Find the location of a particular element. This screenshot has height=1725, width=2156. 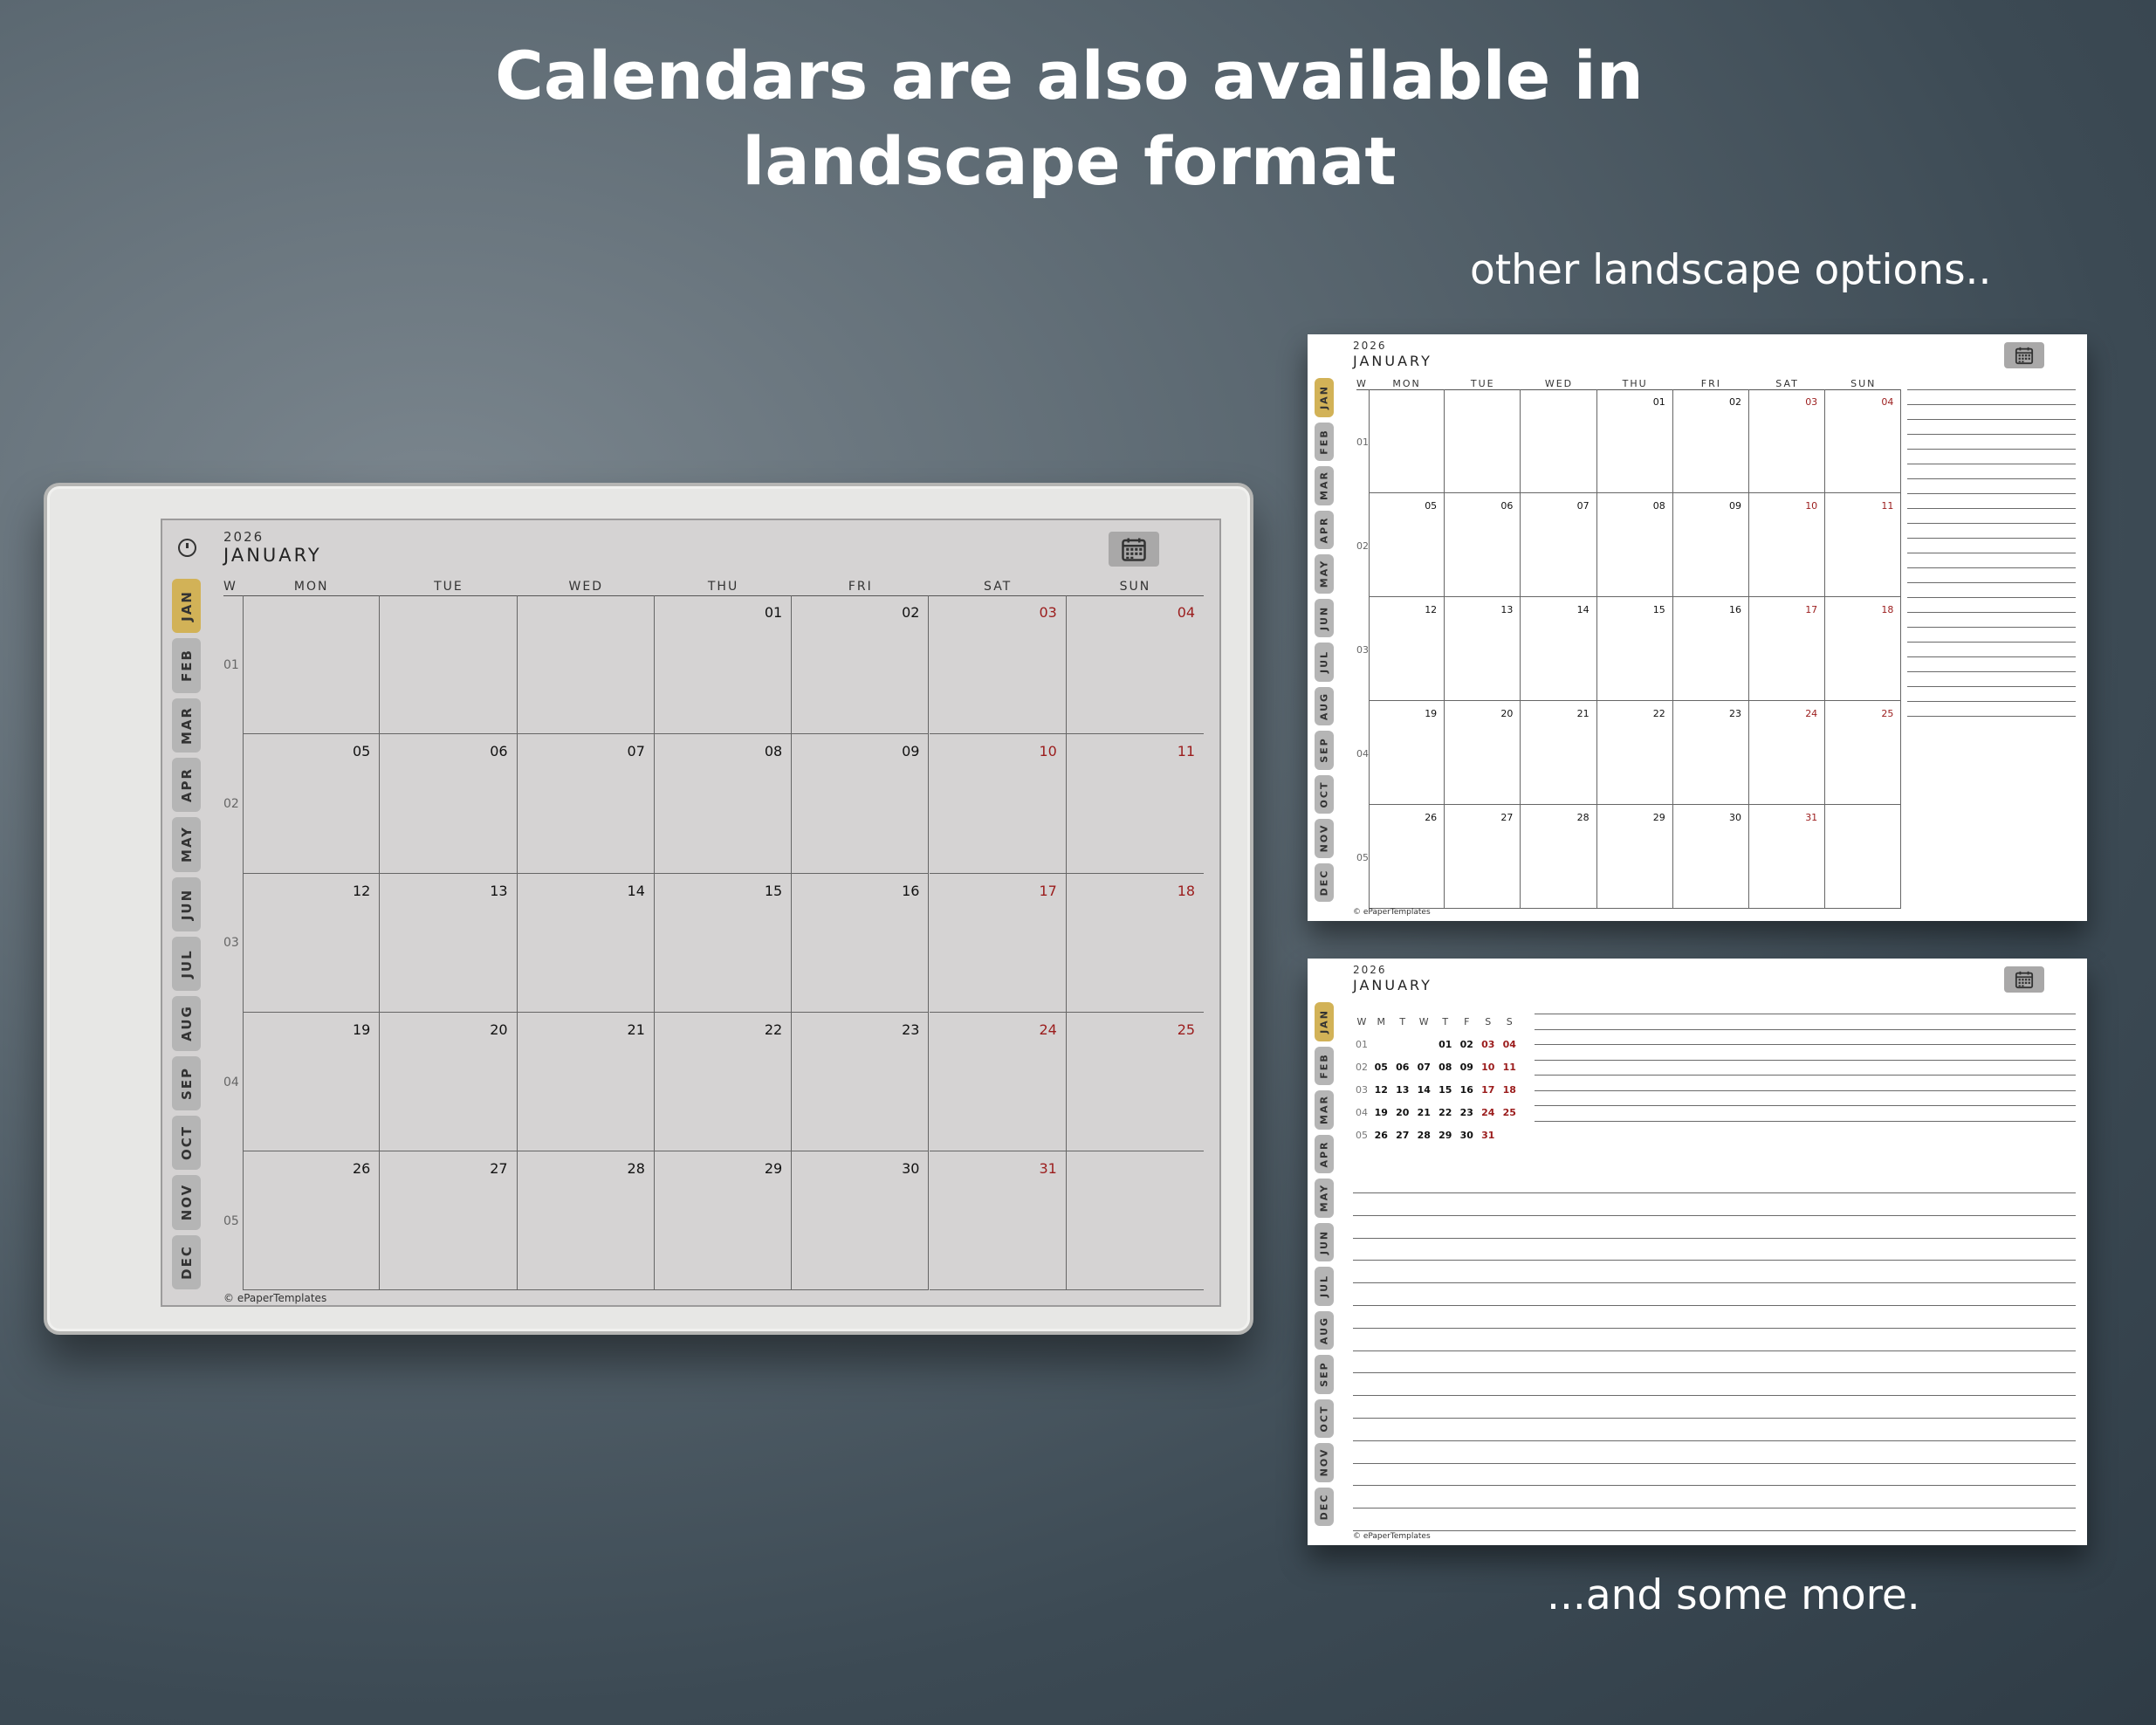

mini-day: 28 is located at coordinates (1424, 1135).